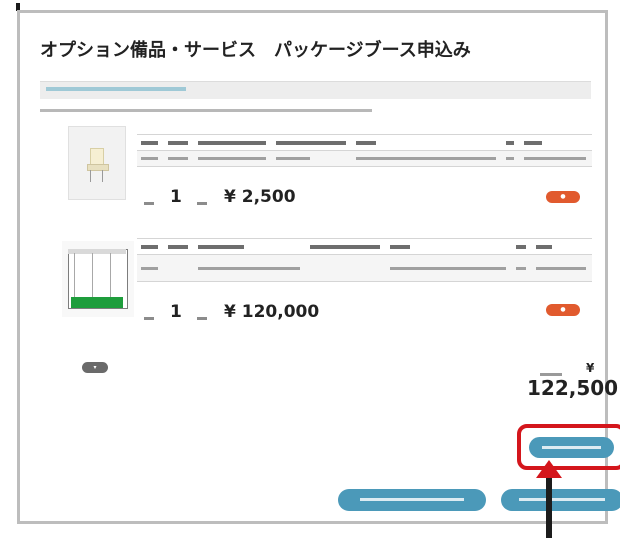 Image resolution: width=620 pixels, height=538 pixels. What do you see at coordinates (98, 279) in the screenshot?
I see `booth-image` at bounding box center [98, 279].